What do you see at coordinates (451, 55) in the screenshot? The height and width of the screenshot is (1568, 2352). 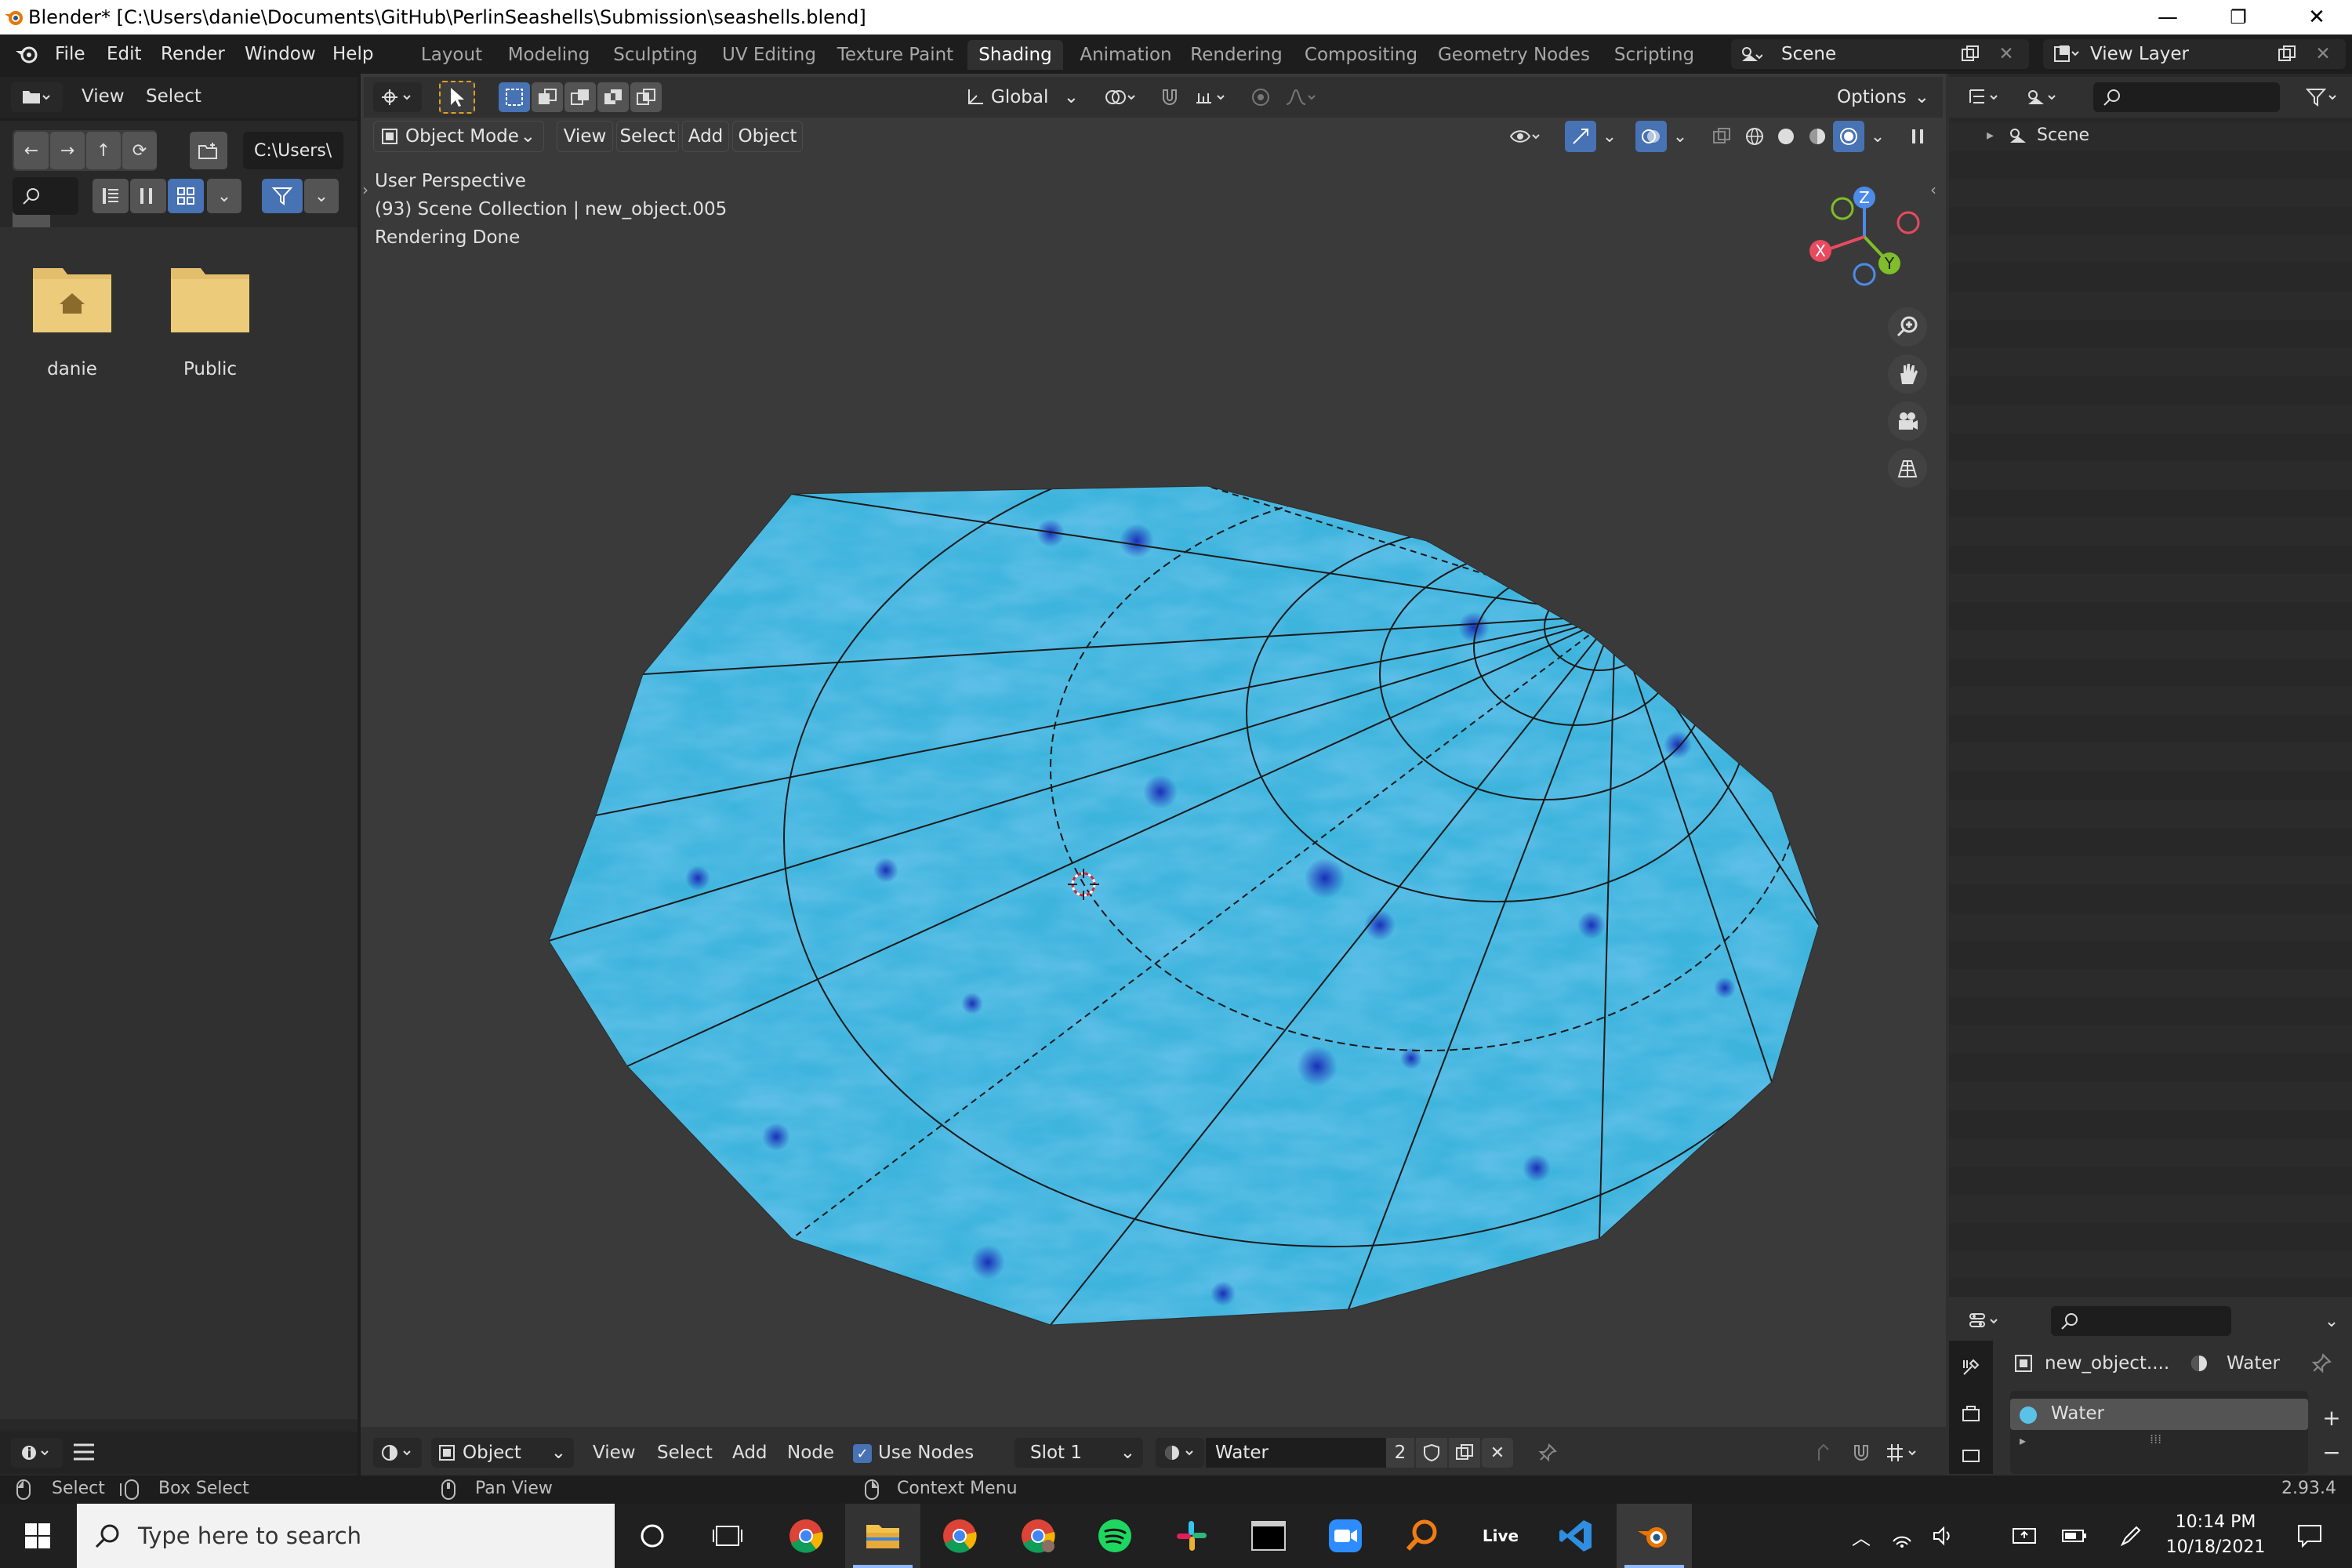 I see `tab-layout: Layout` at bounding box center [451, 55].